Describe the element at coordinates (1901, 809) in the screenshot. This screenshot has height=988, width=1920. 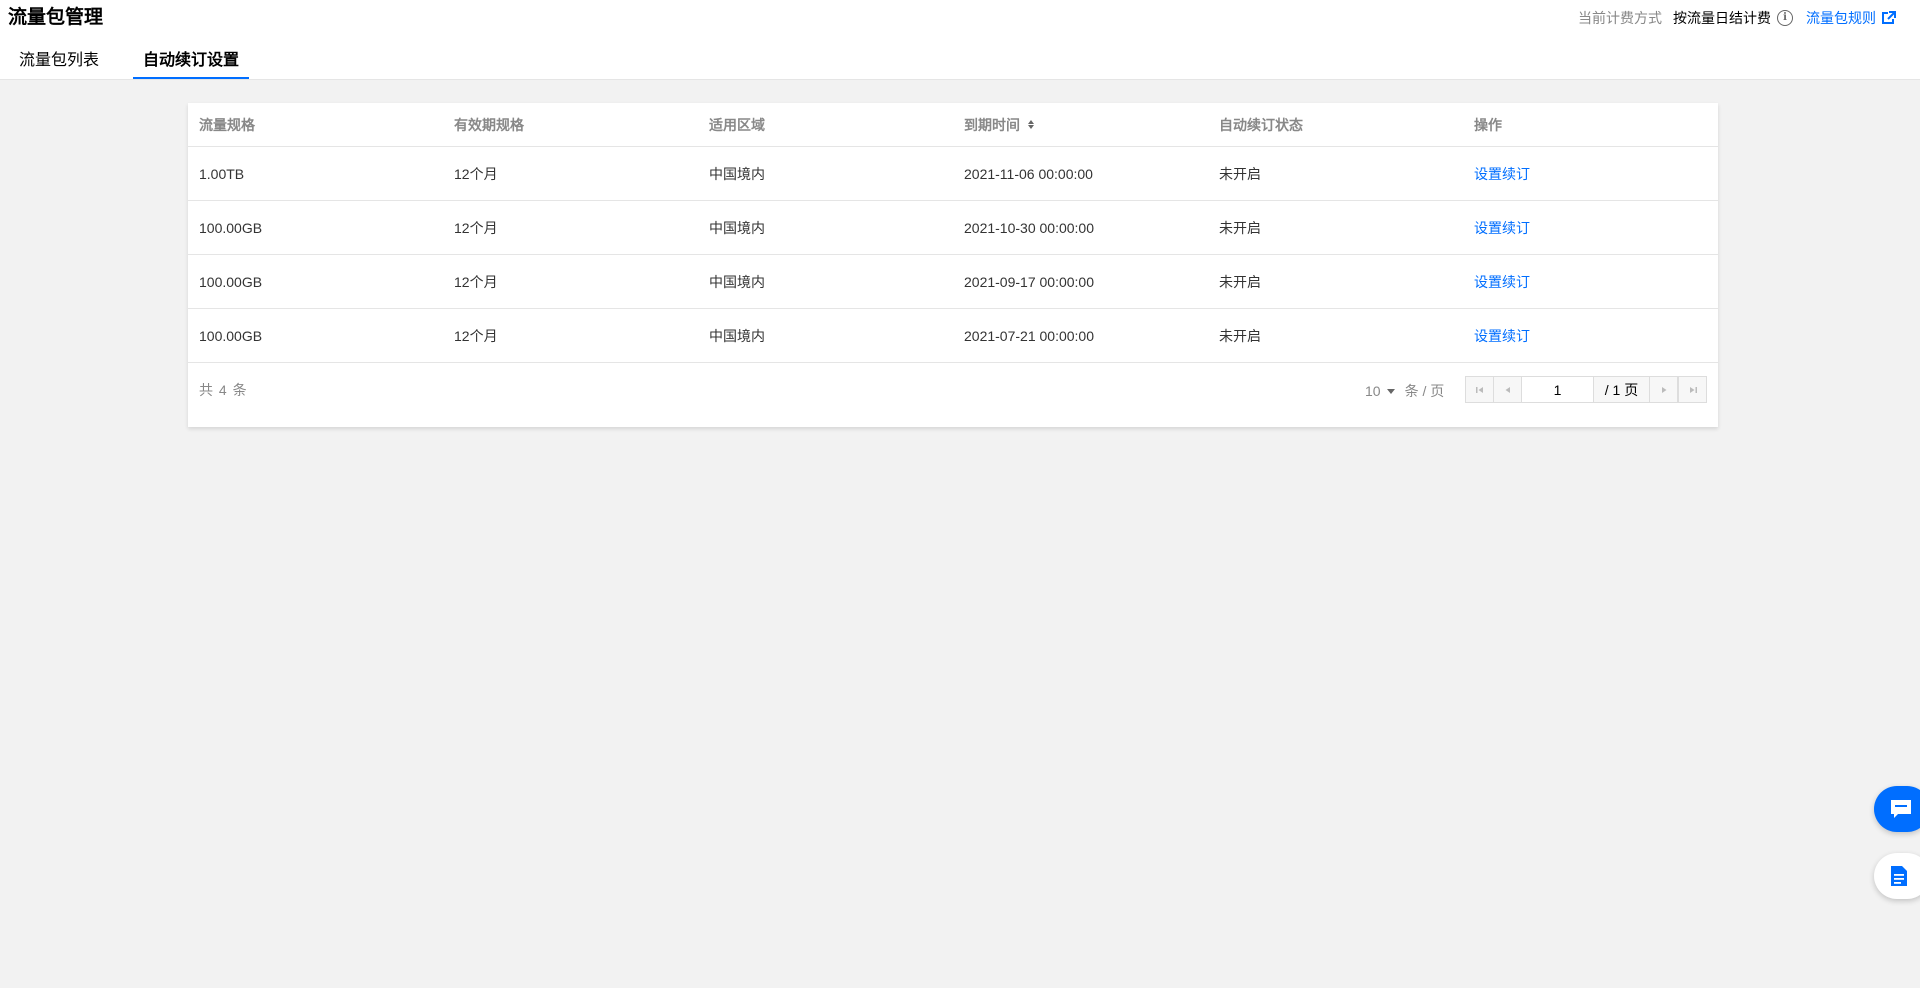
I see `chat-icon` at that location.